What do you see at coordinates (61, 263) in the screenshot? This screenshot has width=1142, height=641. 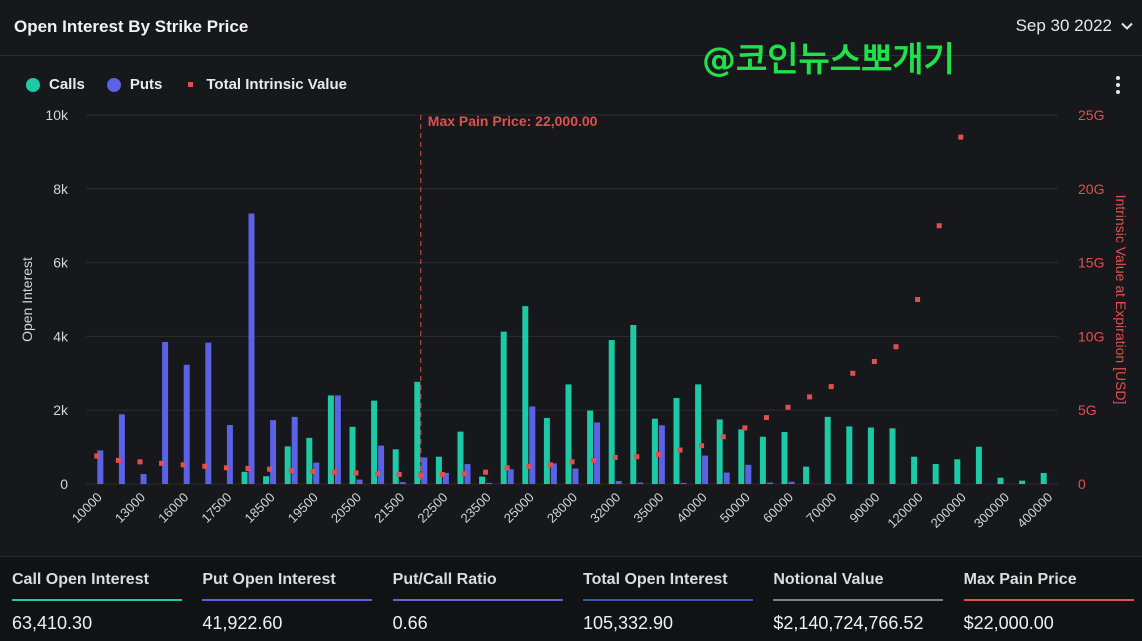 I see `y-tick-label: 6k` at bounding box center [61, 263].